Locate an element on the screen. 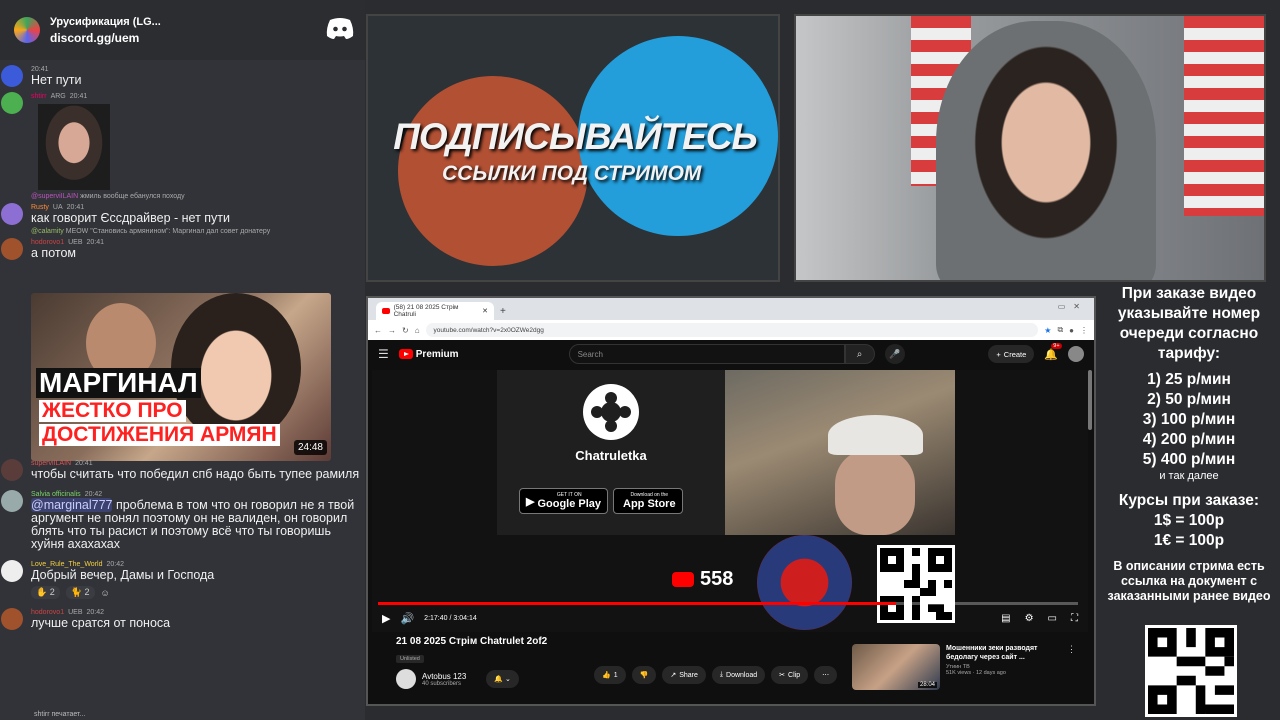  theater-mode-icon: ▭ is located at coordinates (1052, 618).